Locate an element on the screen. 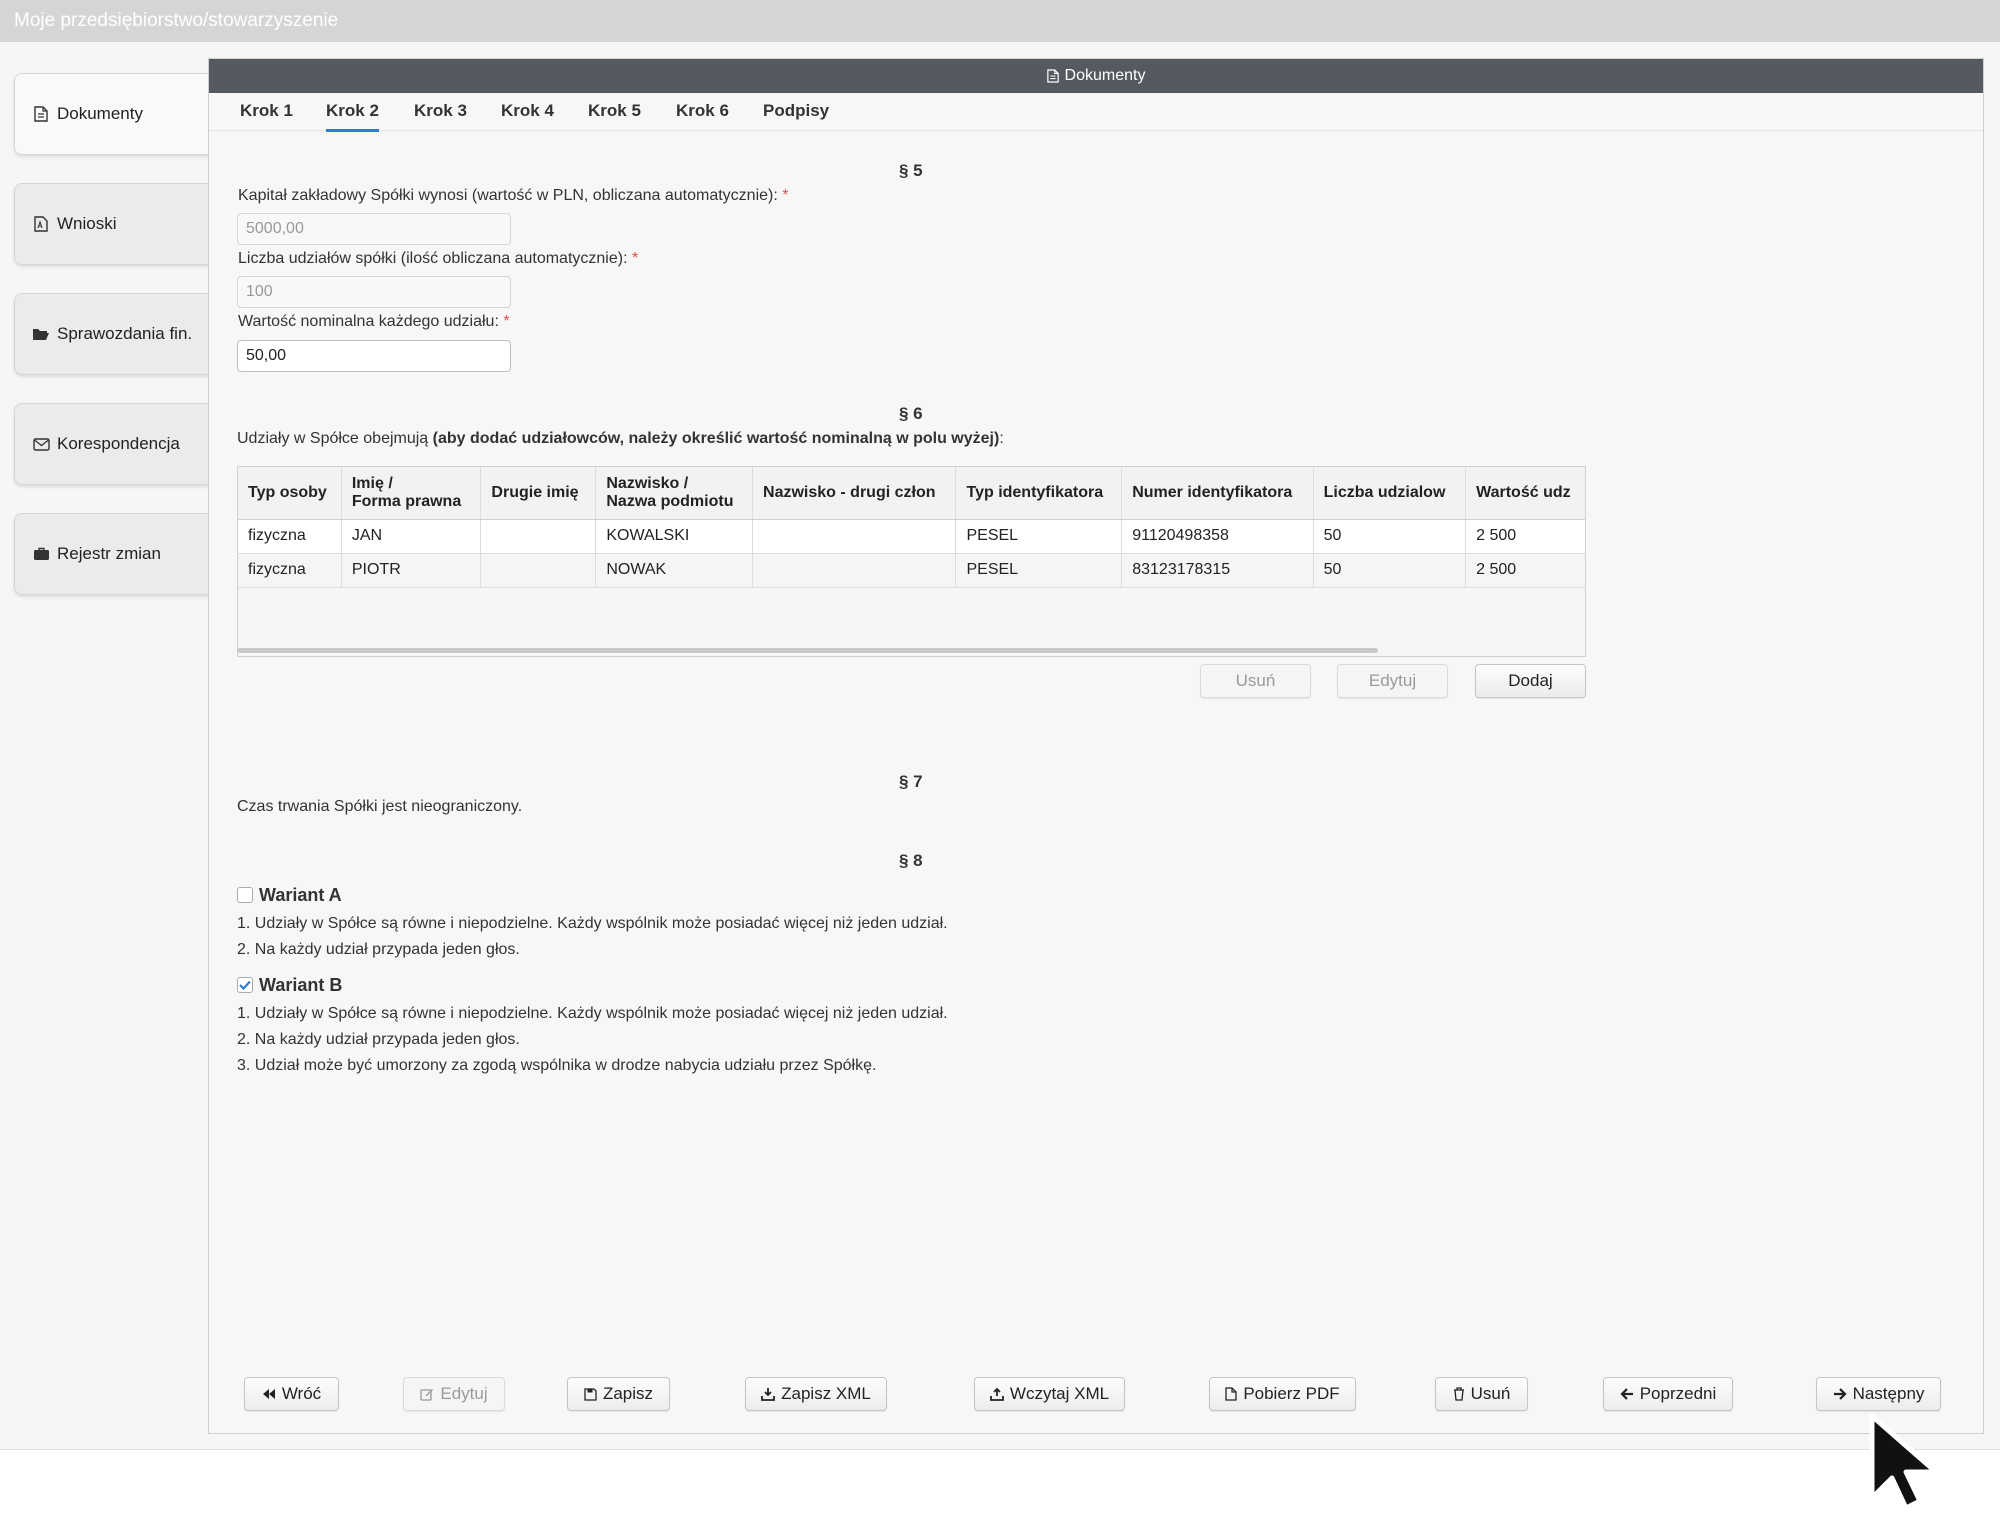  arrow-right-icon is located at coordinates (1840, 1394).